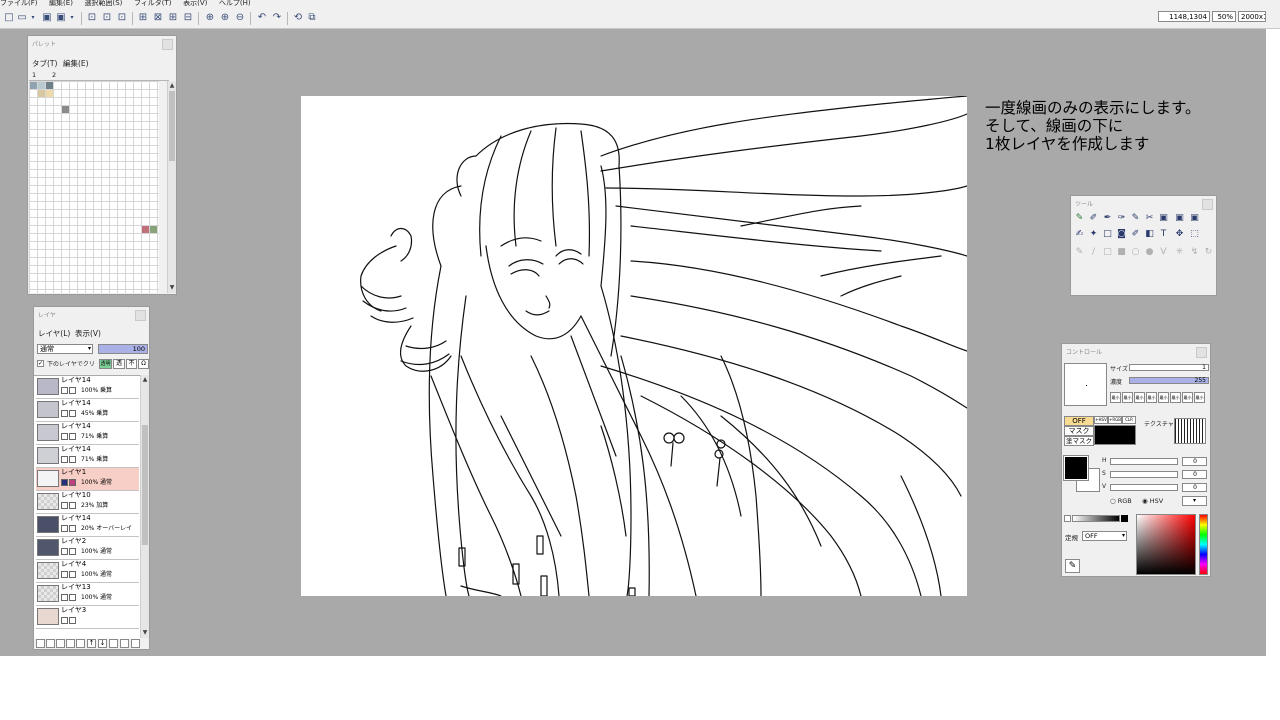 This screenshot has height=720, width=1280. I want to click on marker-tool-icon: ✎, so click(1135, 218).